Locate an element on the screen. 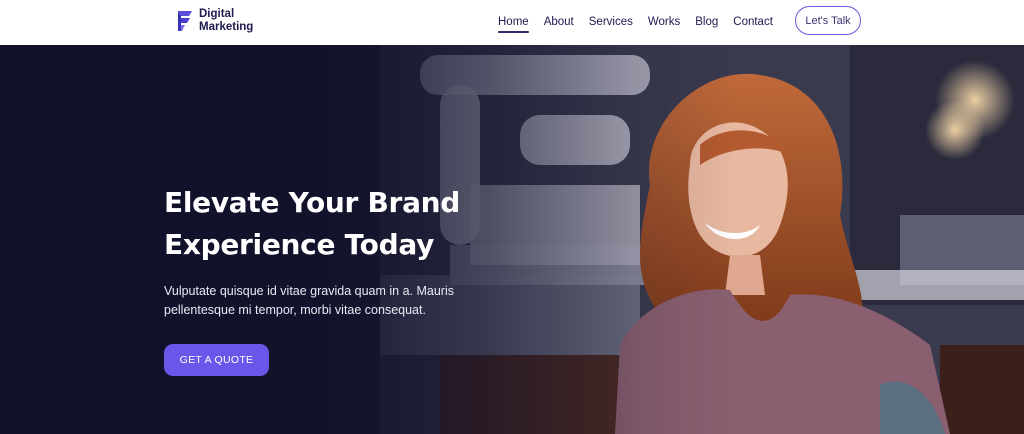 The width and height of the screenshot is (1024, 434). lets-talk-button: Let's Talk is located at coordinates (828, 20).